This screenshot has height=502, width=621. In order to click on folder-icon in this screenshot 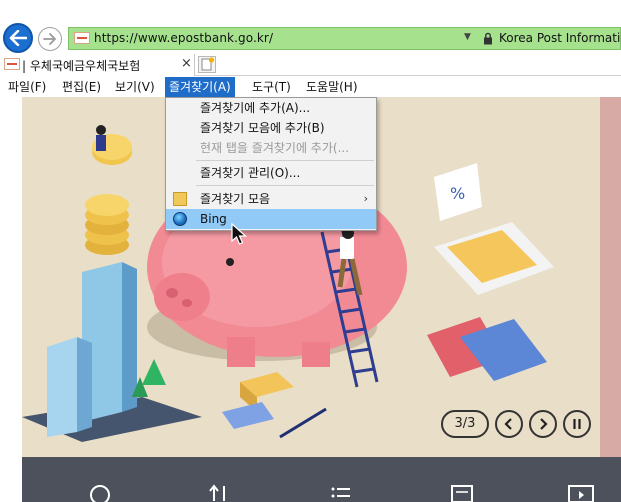, I will do `click(180, 199)`.